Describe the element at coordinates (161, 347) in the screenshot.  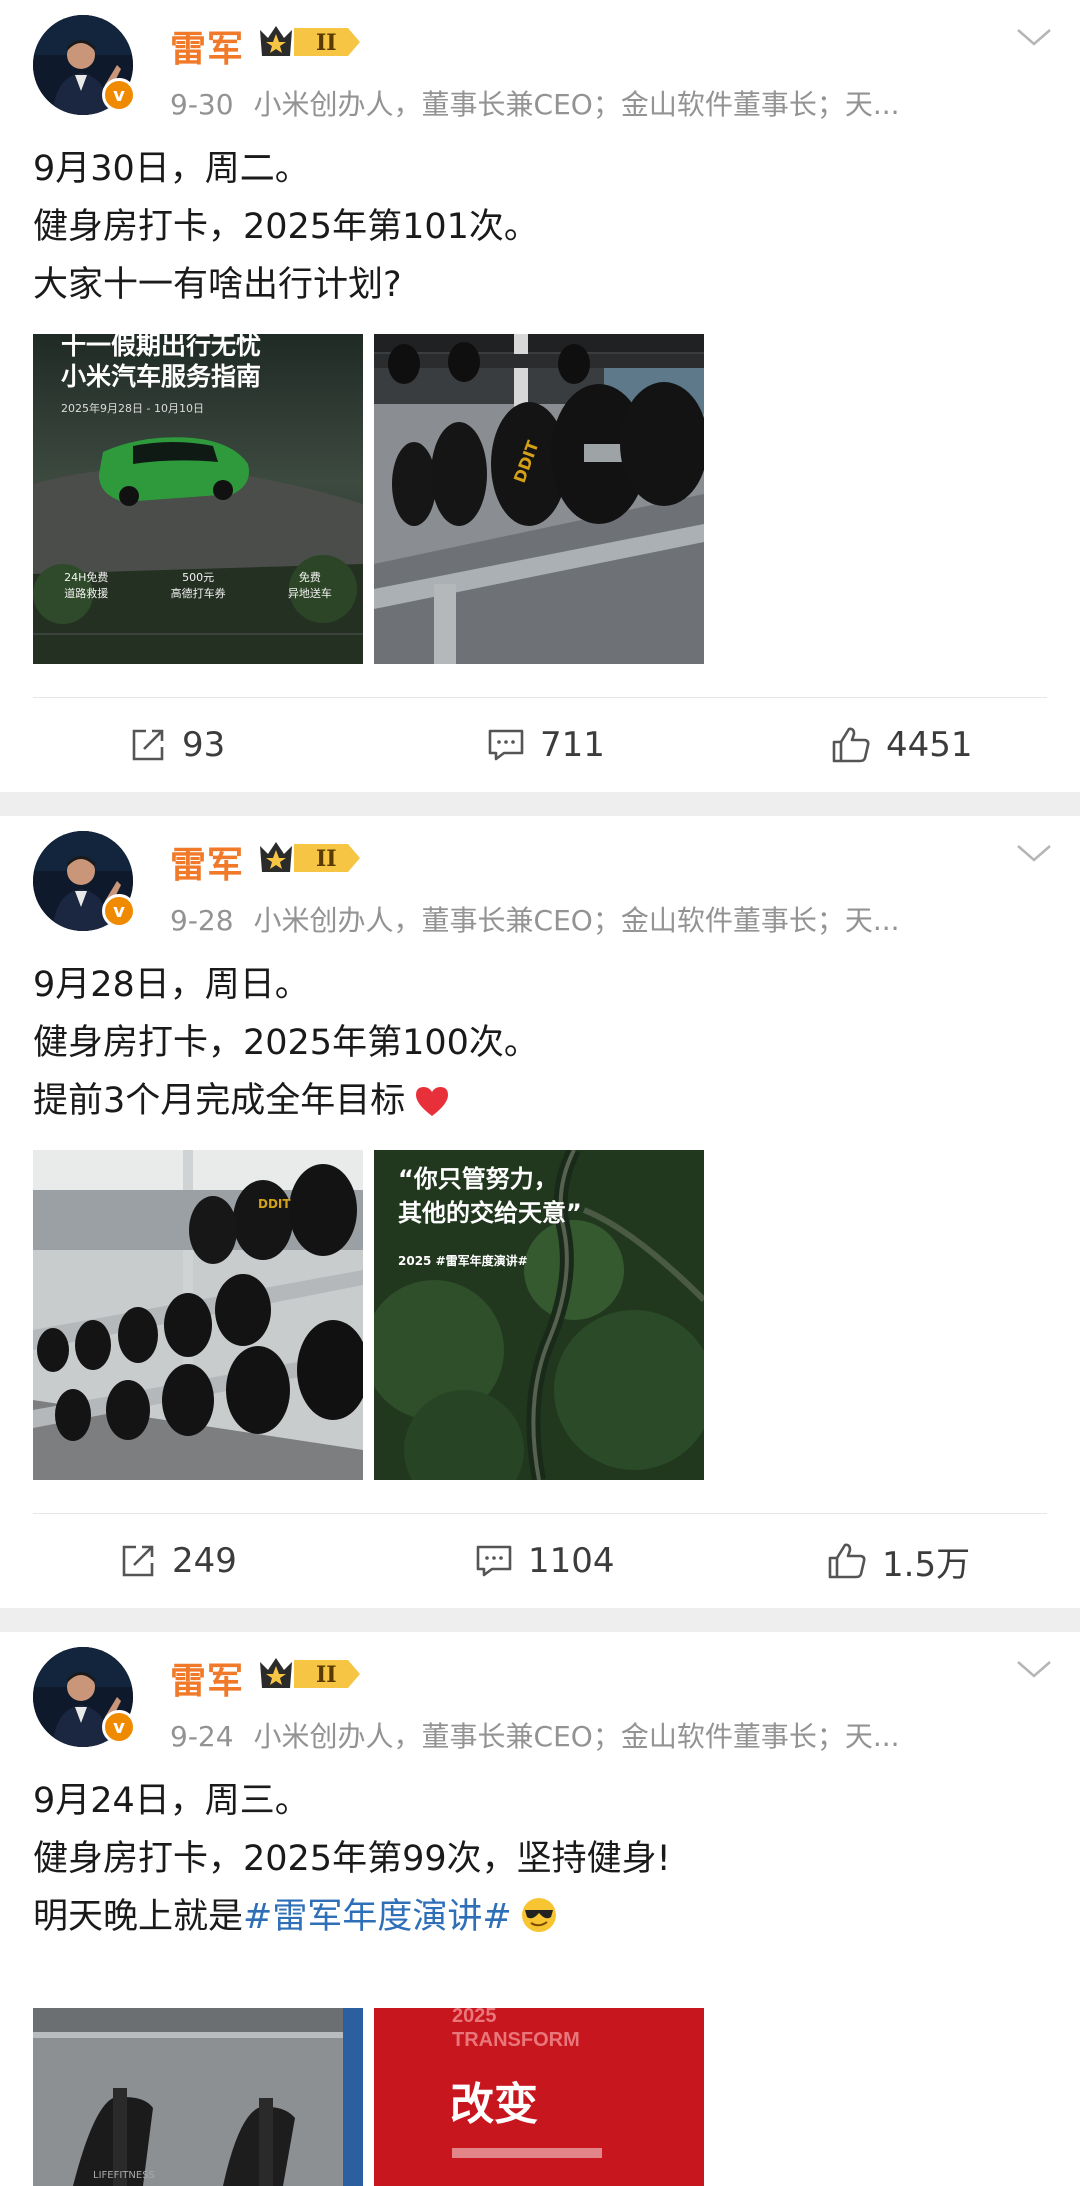
I see `image-title-line: 十一假期出行无忧` at that location.